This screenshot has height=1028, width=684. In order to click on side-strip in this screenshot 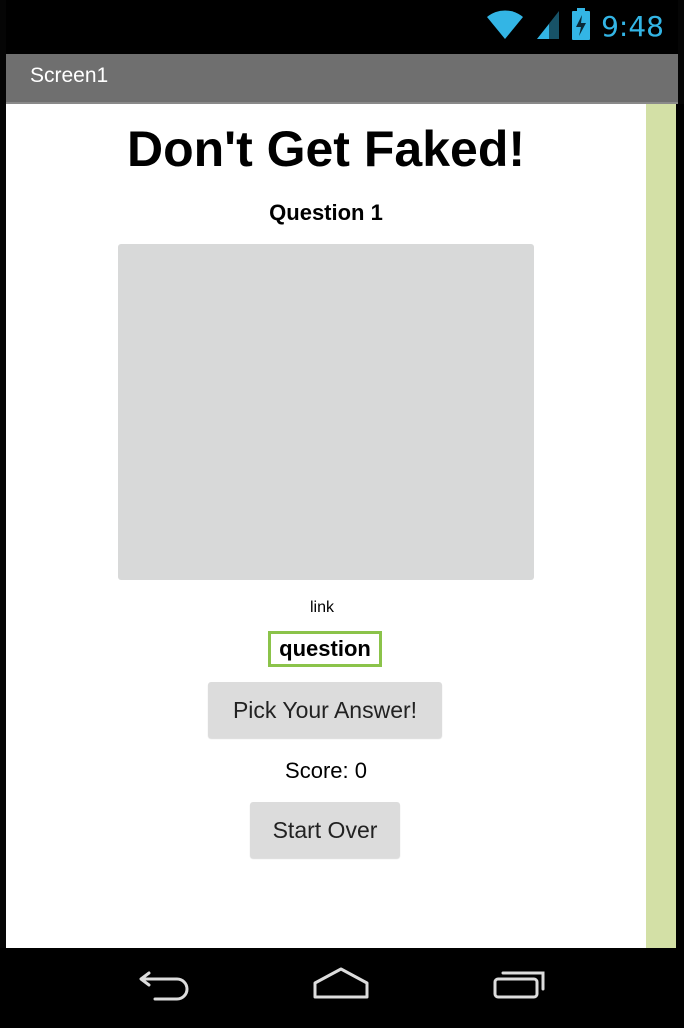, I will do `click(661, 526)`.